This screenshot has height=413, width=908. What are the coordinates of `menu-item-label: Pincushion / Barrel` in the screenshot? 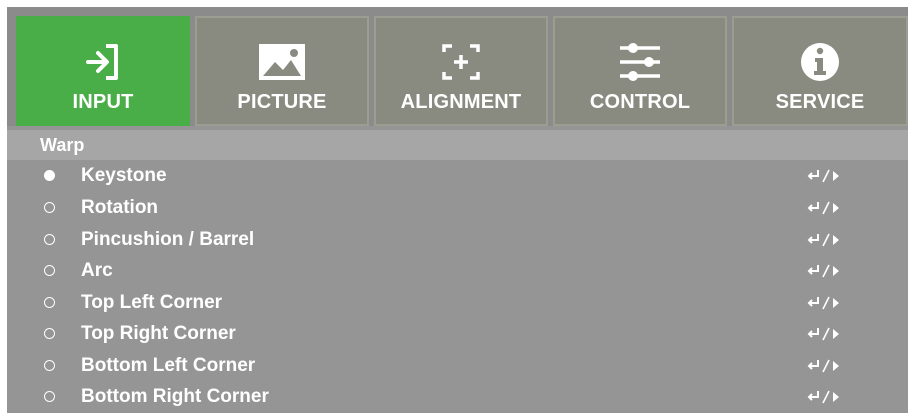 It's located at (168, 239).